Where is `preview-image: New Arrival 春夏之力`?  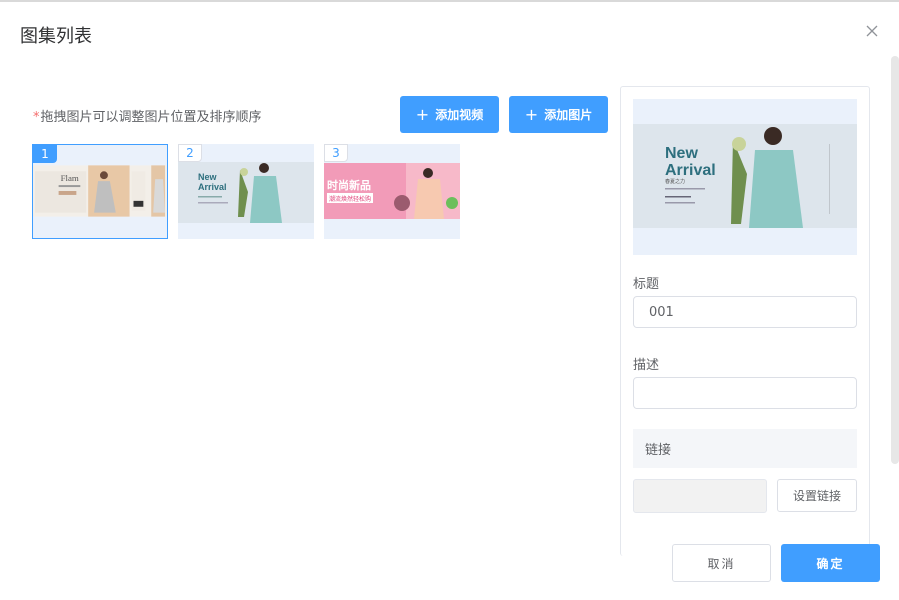
preview-image: New Arrival 春夏之力 is located at coordinates (745, 176).